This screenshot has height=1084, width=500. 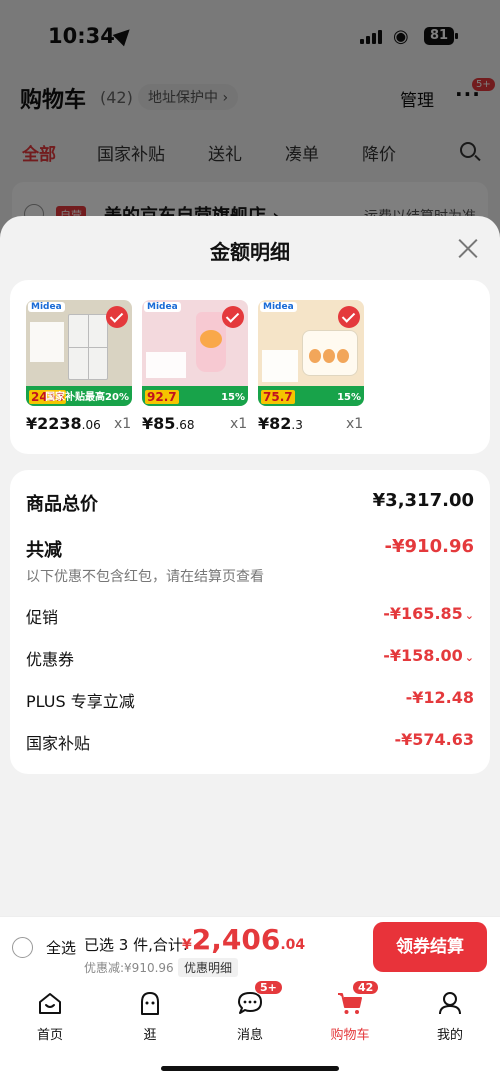 I want to click on select-all-label: 全选, so click(x=61, y=947).